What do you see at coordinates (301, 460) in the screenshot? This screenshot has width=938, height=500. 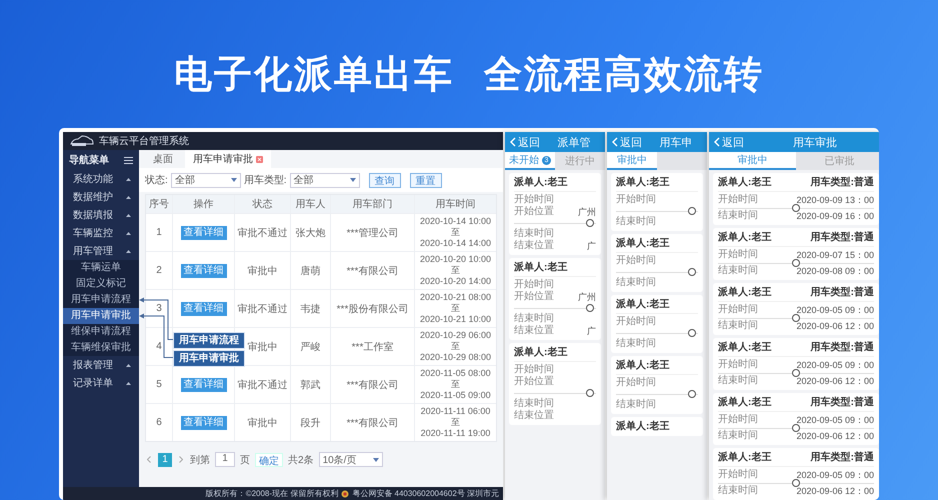 I see `total-count: 共2条` at bounding box center [301, 460].